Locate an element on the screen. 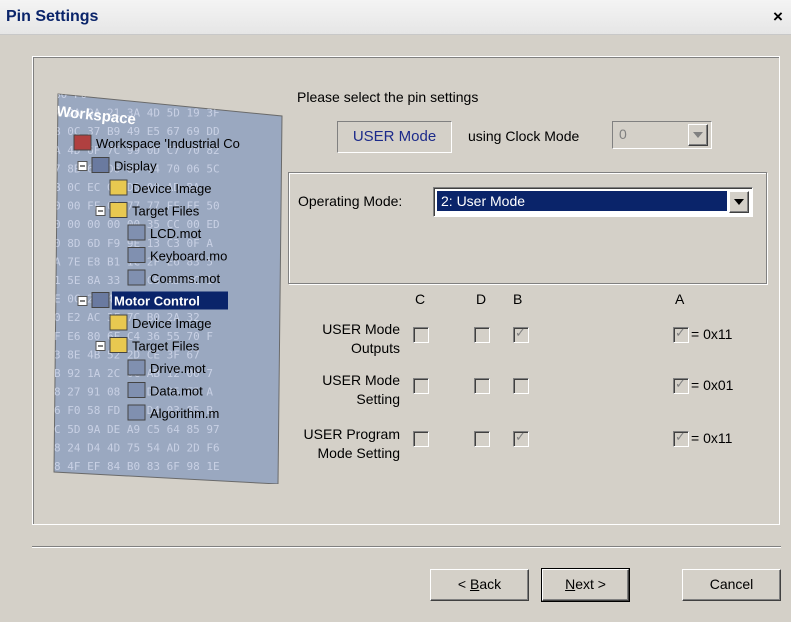 The image size is (791, 622). column-header-d: D is located at coordinates (481, 299).